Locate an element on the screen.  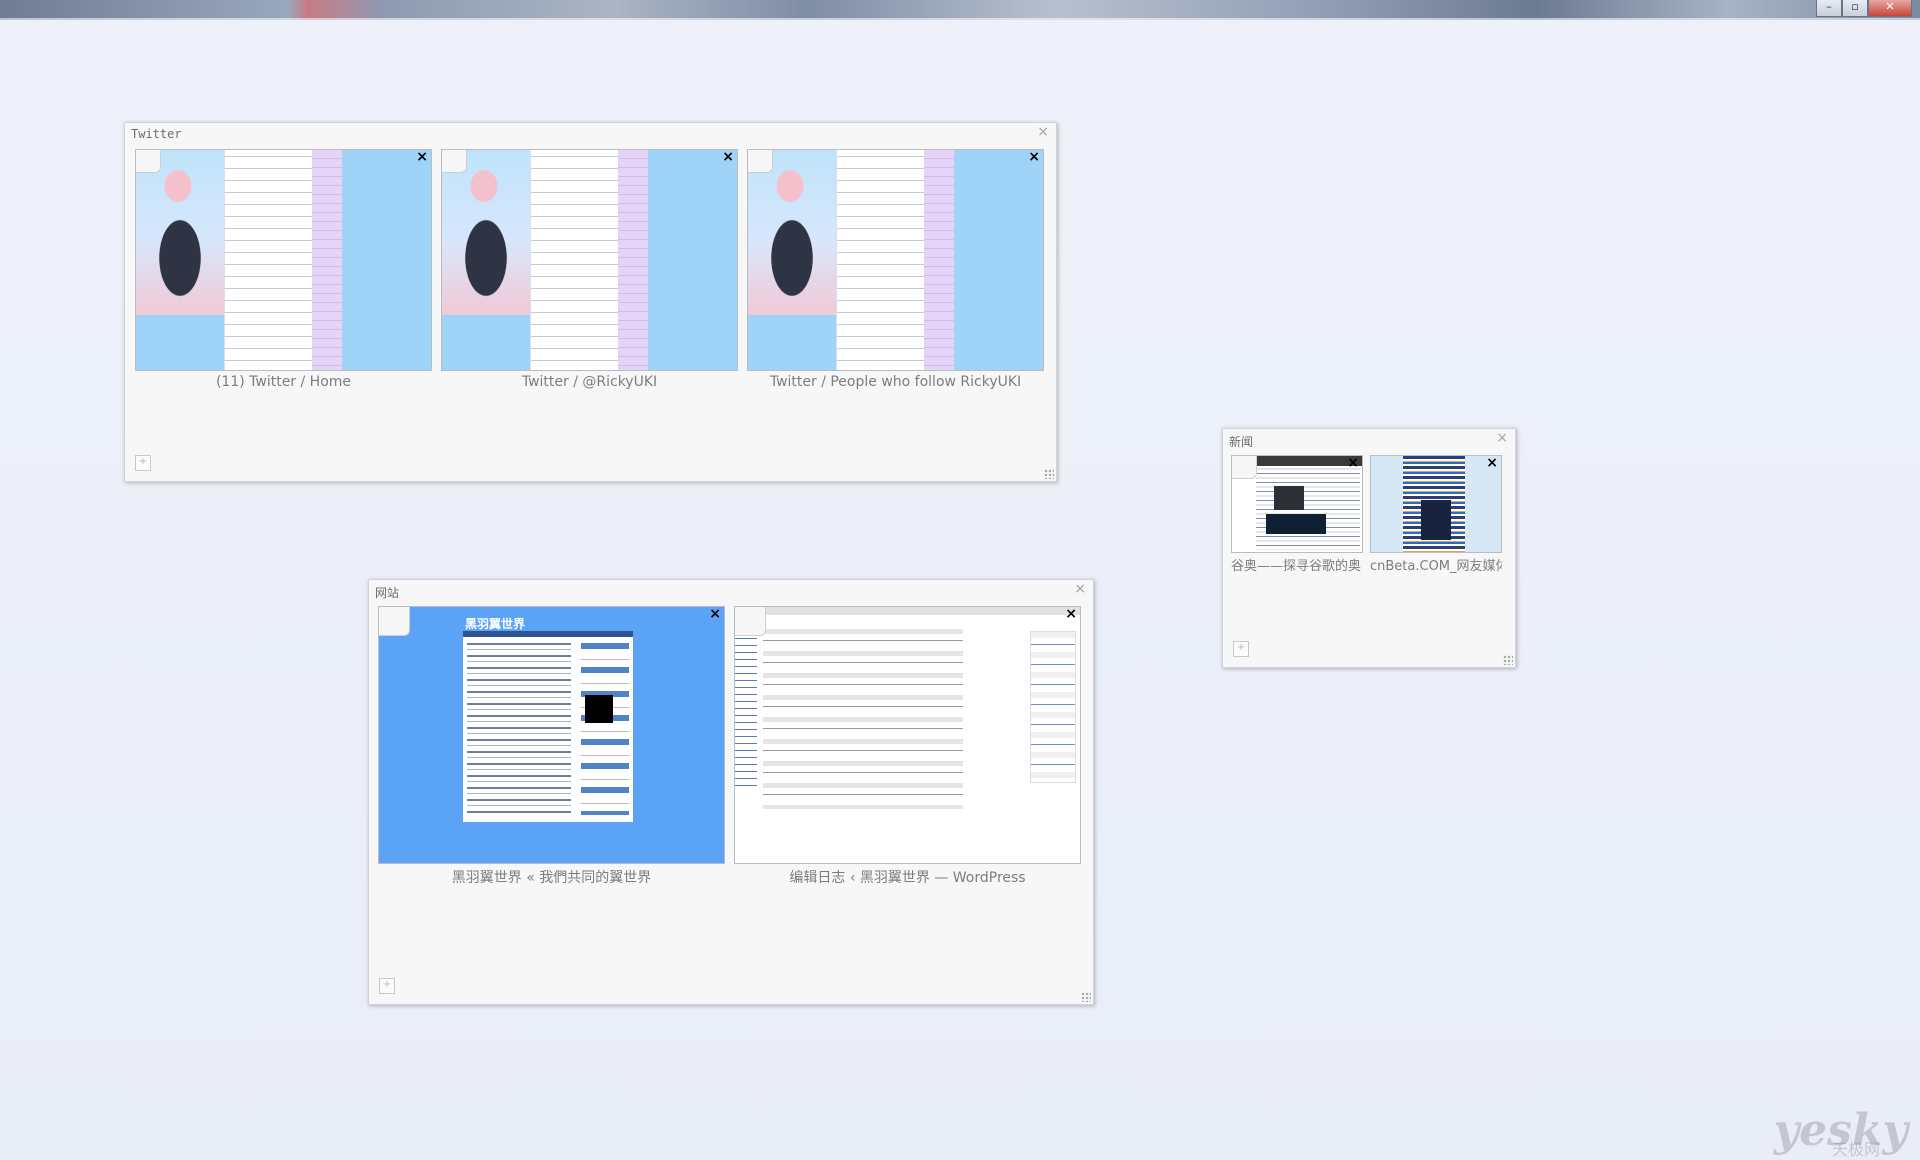
window-controls: – ▫ ✕ is located at coordinates (1864, 9).